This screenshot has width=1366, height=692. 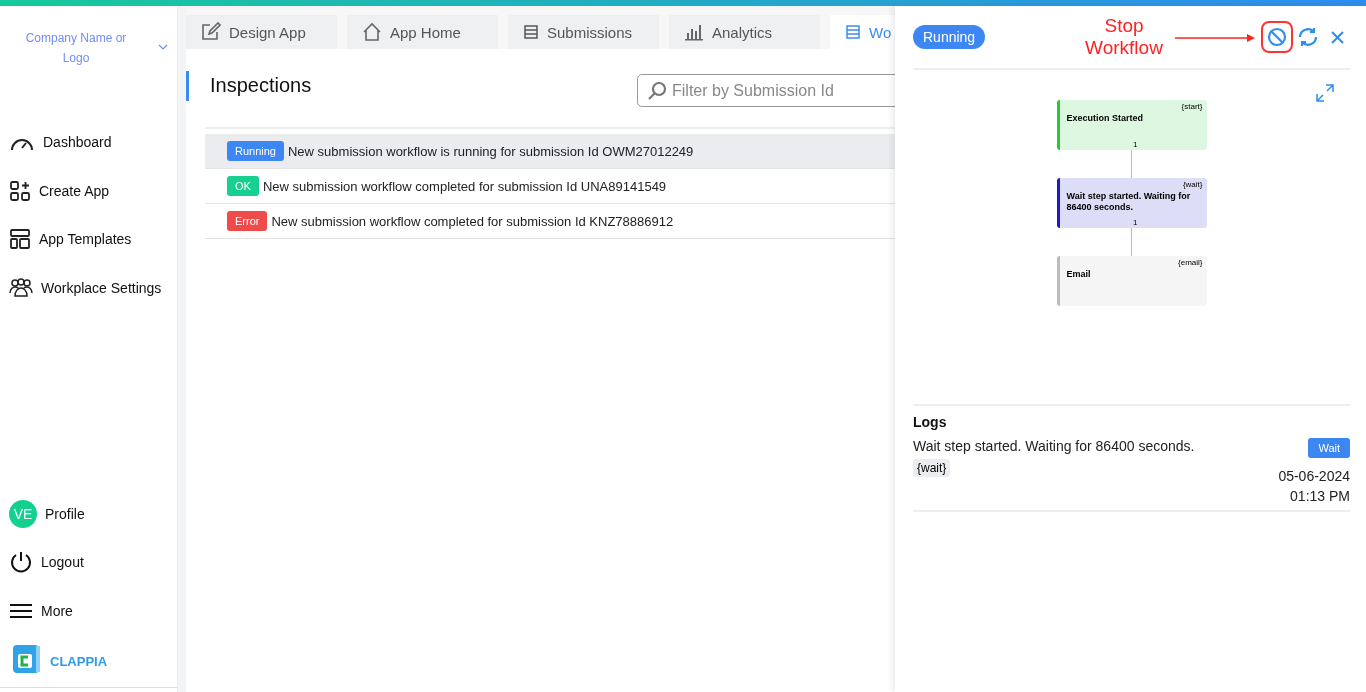 I want to click on refresh-button, so click(x=1308, y=37).